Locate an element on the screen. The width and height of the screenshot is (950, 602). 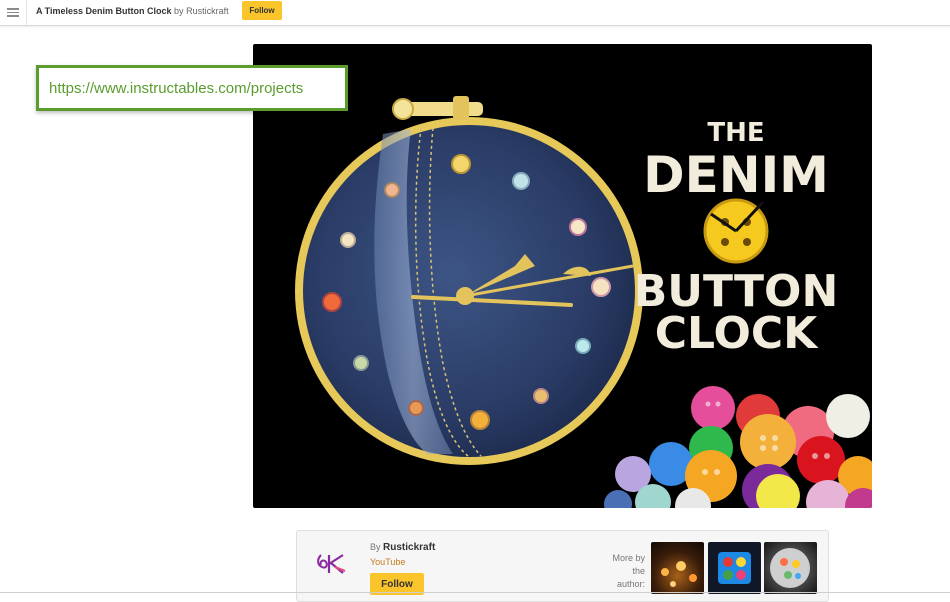
author-by-line: By Rustickraft is located at coordinates (402, 547).